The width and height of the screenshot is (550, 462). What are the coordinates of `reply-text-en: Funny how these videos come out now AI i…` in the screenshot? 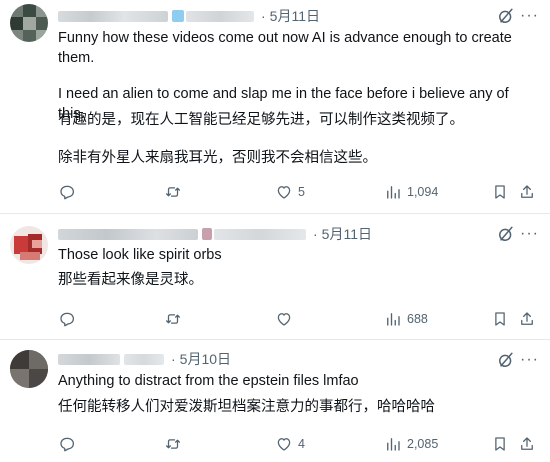 It's located at (285, 48).